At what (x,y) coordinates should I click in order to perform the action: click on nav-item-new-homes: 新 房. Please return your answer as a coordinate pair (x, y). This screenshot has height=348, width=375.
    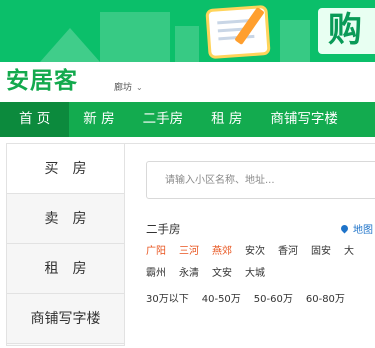
    Looking at the image, I should click on (98, 119).